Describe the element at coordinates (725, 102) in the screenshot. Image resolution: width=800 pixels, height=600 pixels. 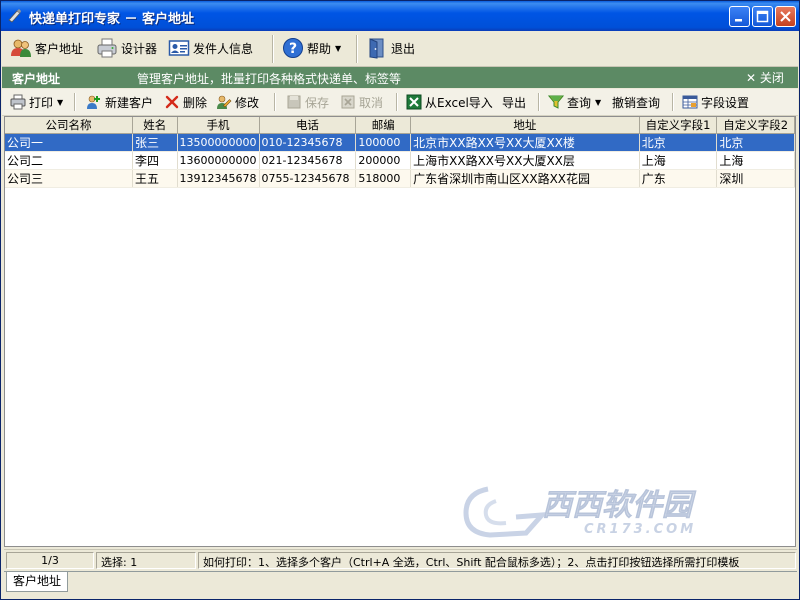
I see `field-settings-label: 字段设置` at that location.